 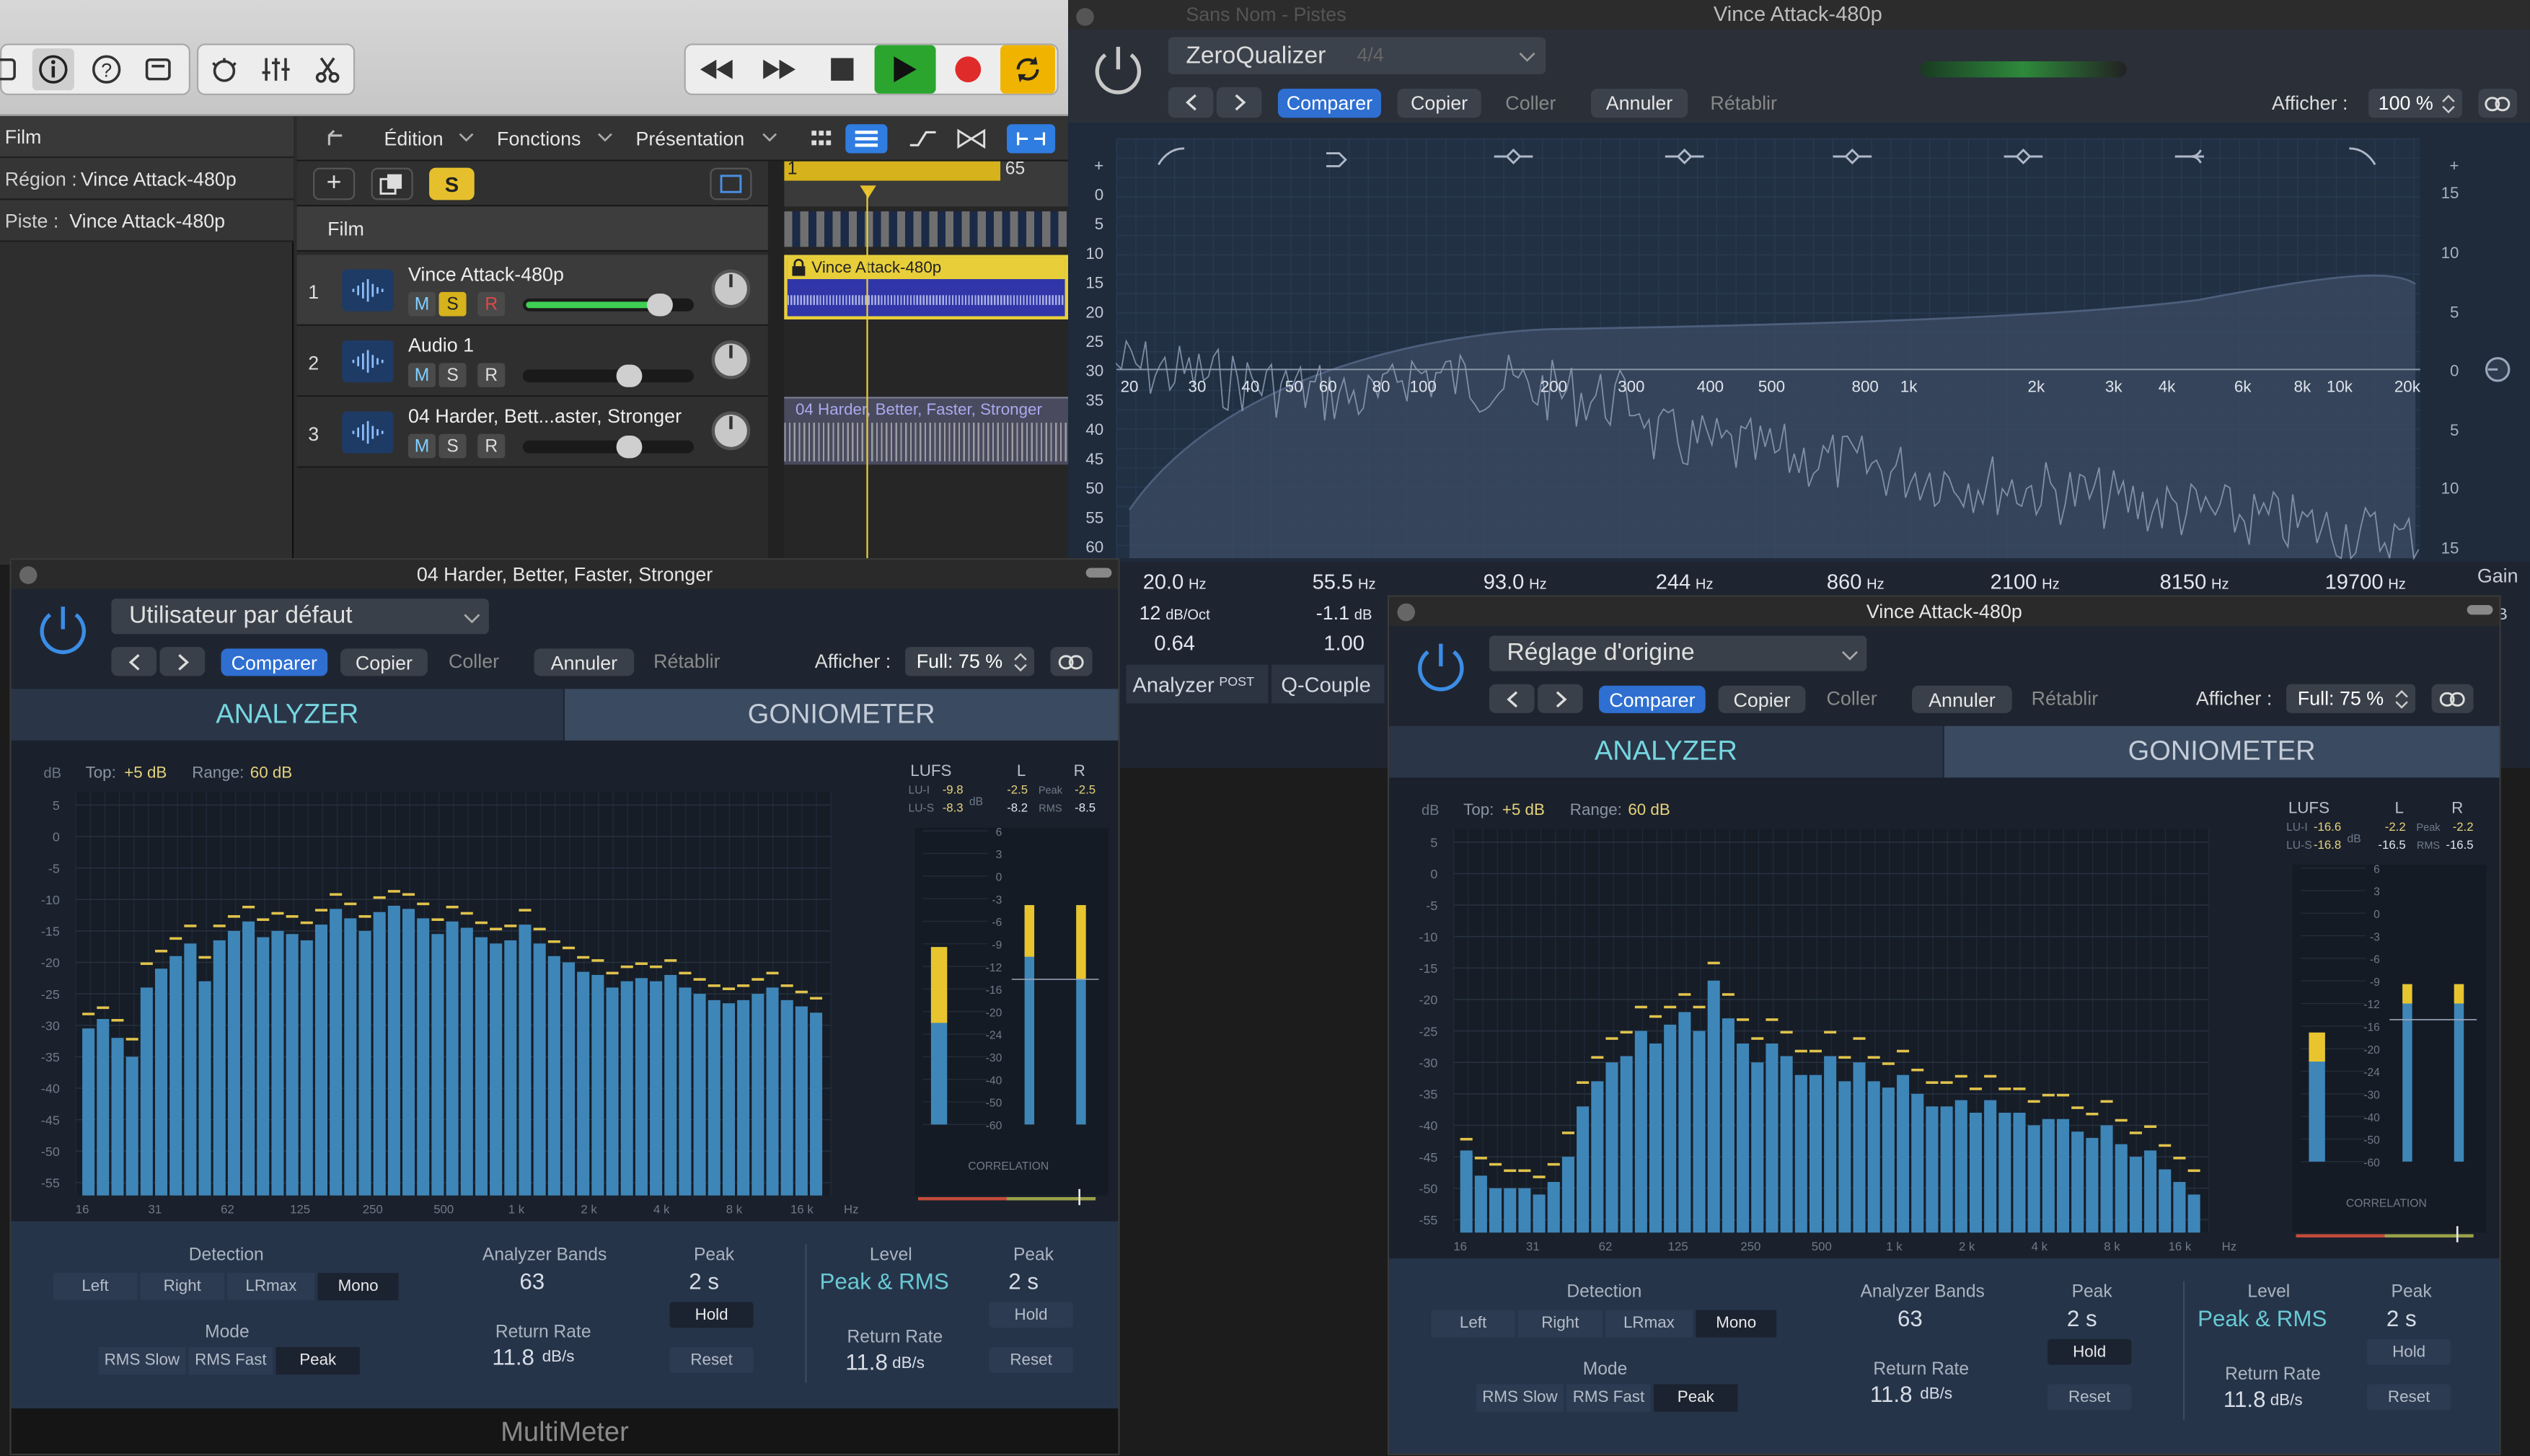 I want to click on zq-prev-button, so click(x=1191, y=102).